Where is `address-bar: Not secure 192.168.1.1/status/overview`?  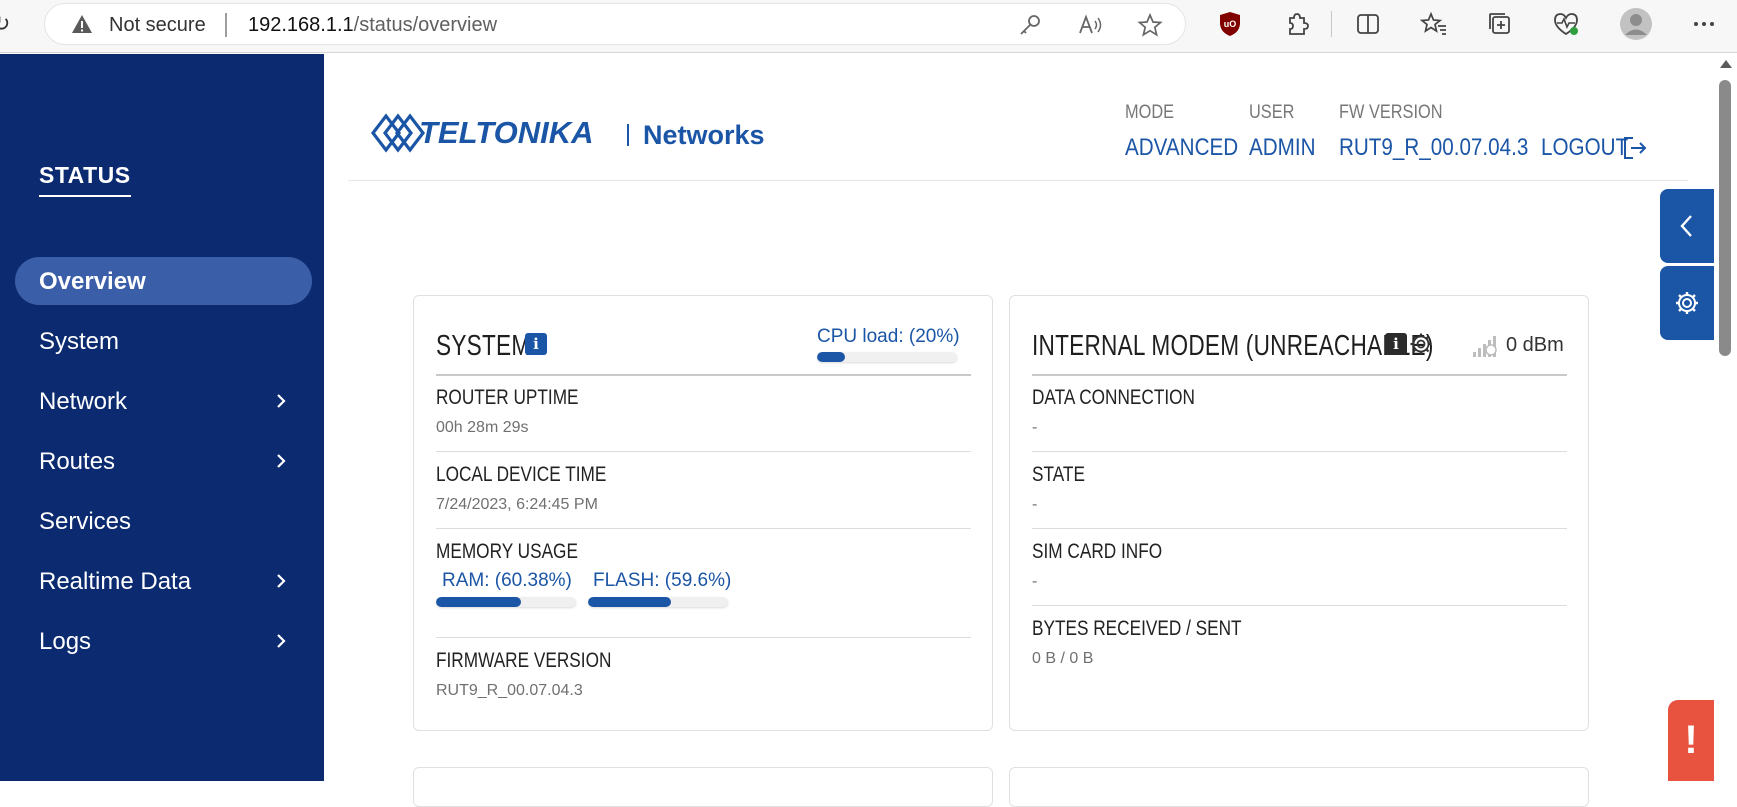 address-bar: Not secure 192.168.1.1/status/overview is located at coordinates (615, 24).